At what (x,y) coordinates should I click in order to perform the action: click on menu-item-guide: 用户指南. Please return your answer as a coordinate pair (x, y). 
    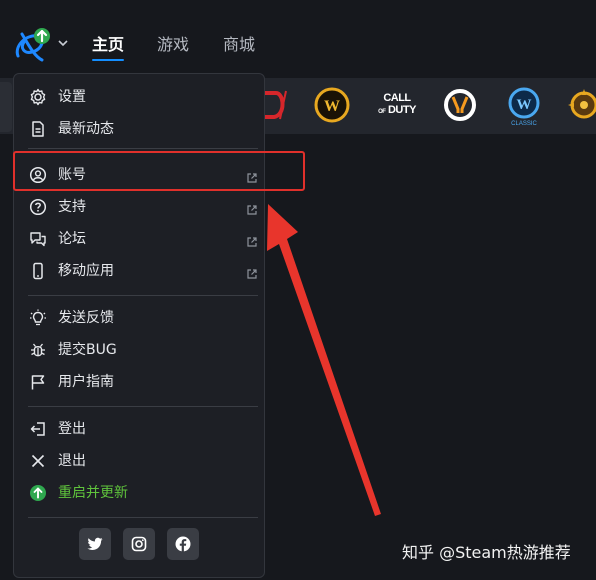
    Looking at the image, I should click on (143, 382).